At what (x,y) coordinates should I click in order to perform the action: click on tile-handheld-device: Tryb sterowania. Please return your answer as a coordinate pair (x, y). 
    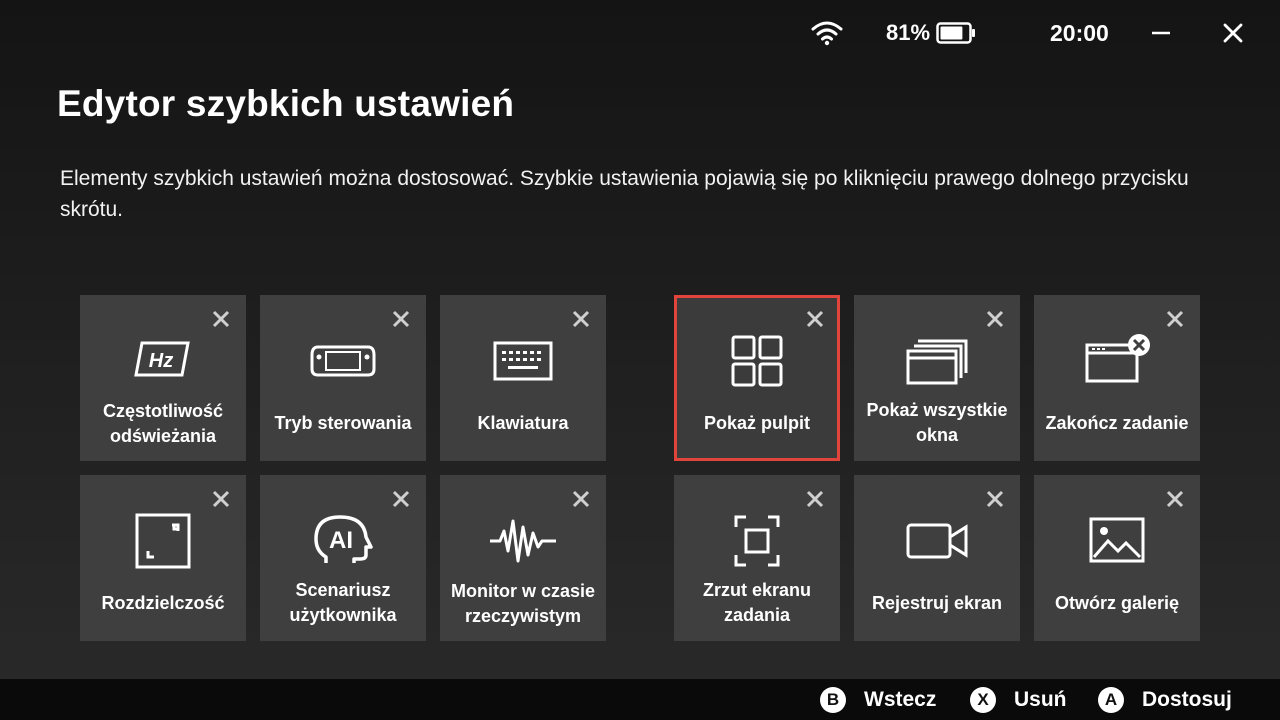
    Looking at the image, I should click on (343, 378).